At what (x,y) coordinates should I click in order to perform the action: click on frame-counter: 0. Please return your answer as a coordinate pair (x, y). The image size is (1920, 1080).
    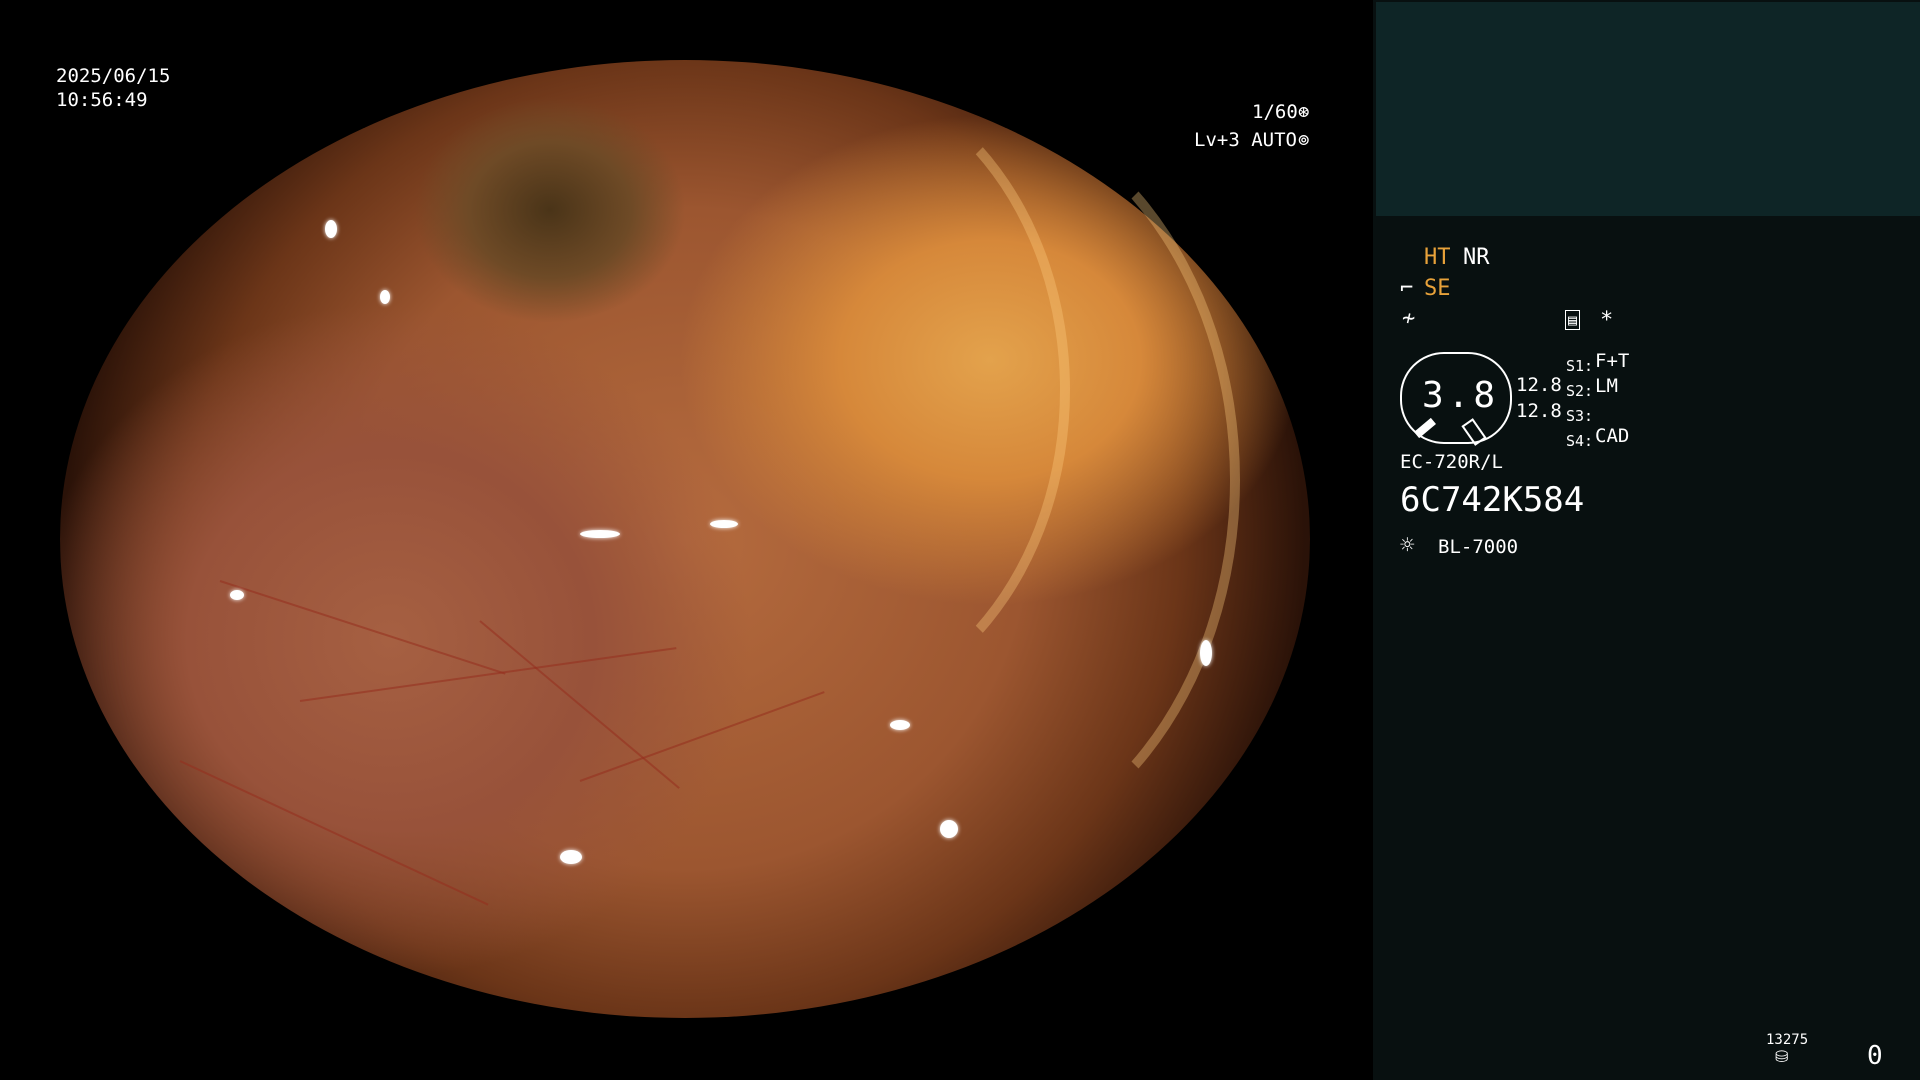
    Looking at the image, I should click on (1875, 1056).